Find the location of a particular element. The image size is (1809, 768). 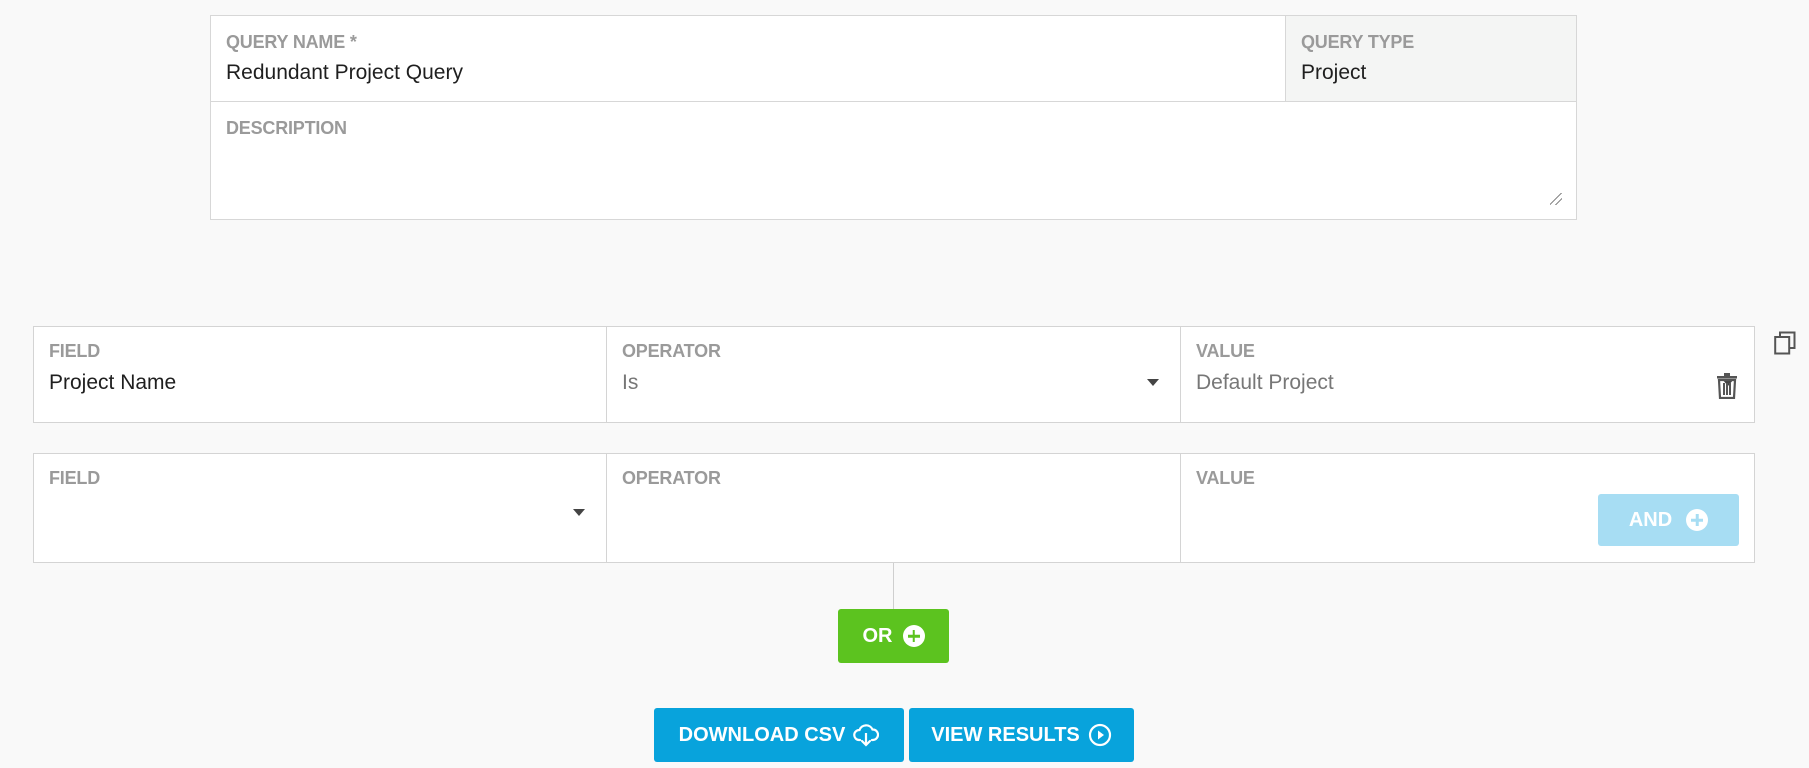

query-name-field: QUERY NAME * Redundant Project Query is located at coordinates (748, 59).